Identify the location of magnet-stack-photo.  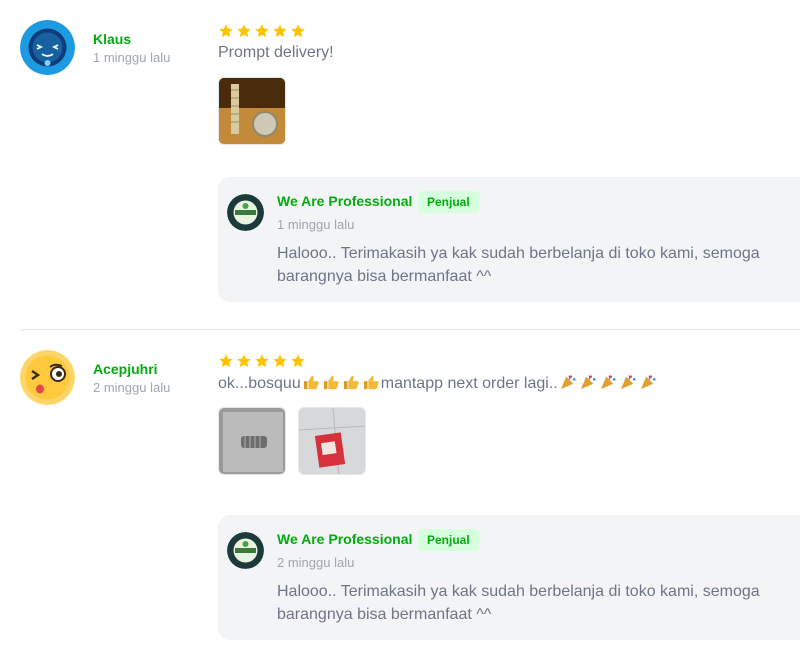
(252, 111).